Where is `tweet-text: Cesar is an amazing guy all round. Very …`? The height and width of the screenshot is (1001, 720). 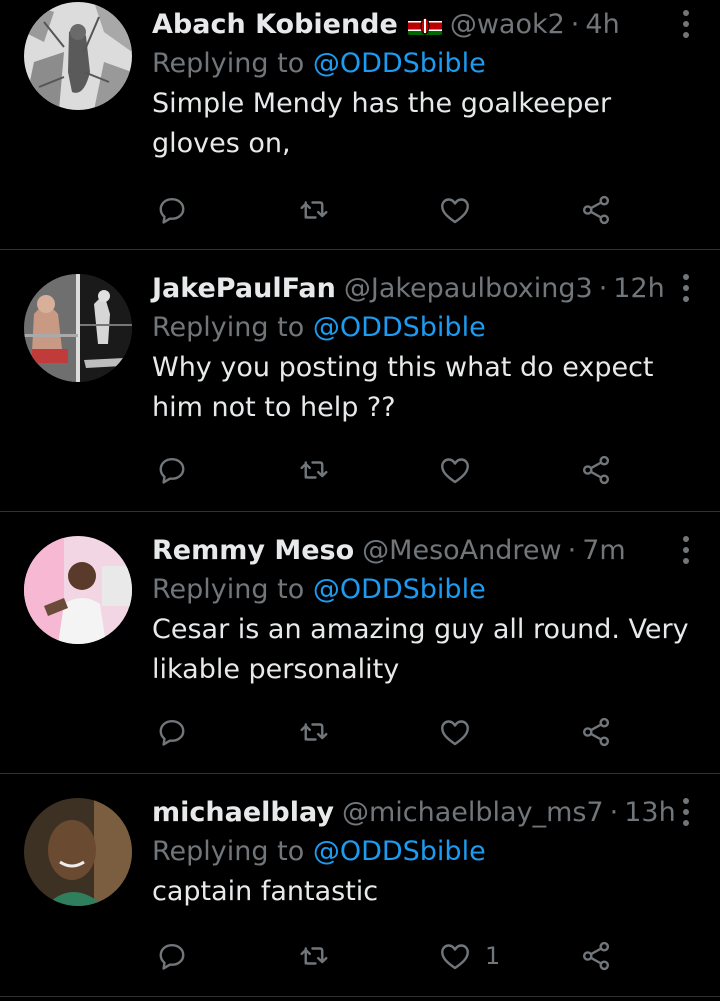 tweet-text: Cesar is an amazing guy all round. Very … is located at coordinates (420, 649).